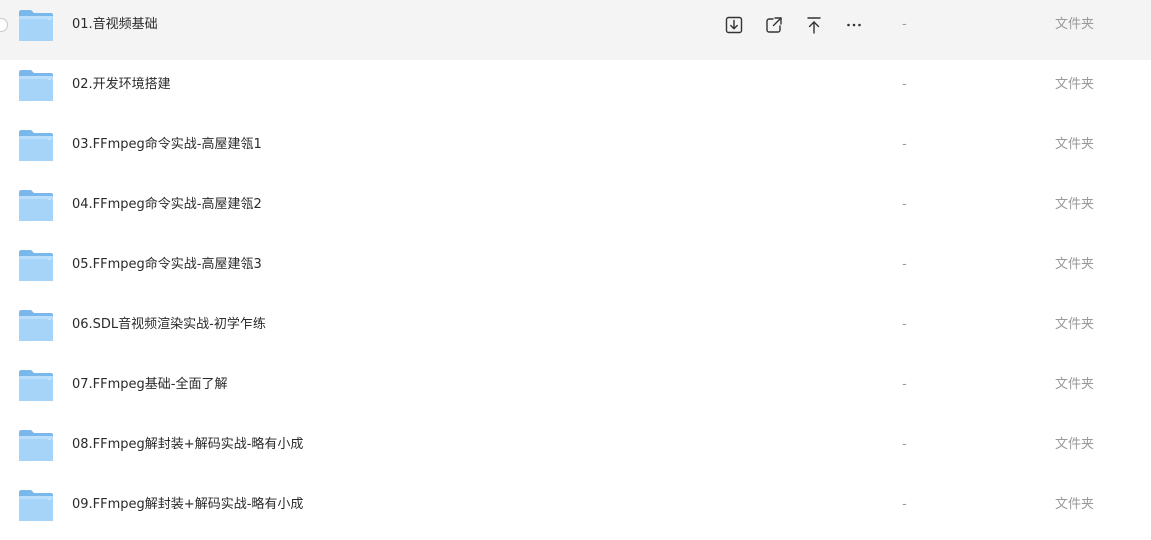 The image size is (1151, 540). What do you see at coordinates (187, 505) in the screenshot?
I see `file-name: 09.FFmpeg解封装+解码实战-略有小成` at bounding box center [187, 505].